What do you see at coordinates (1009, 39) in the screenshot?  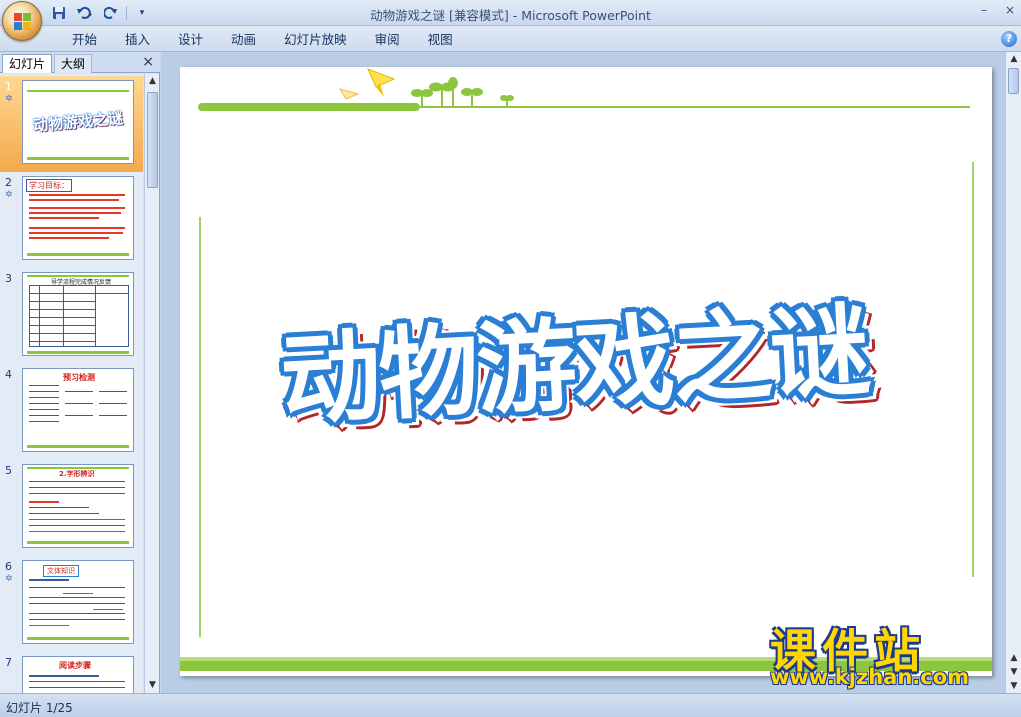 I see `help-icon: ?` at bounding box center [1009, 39].